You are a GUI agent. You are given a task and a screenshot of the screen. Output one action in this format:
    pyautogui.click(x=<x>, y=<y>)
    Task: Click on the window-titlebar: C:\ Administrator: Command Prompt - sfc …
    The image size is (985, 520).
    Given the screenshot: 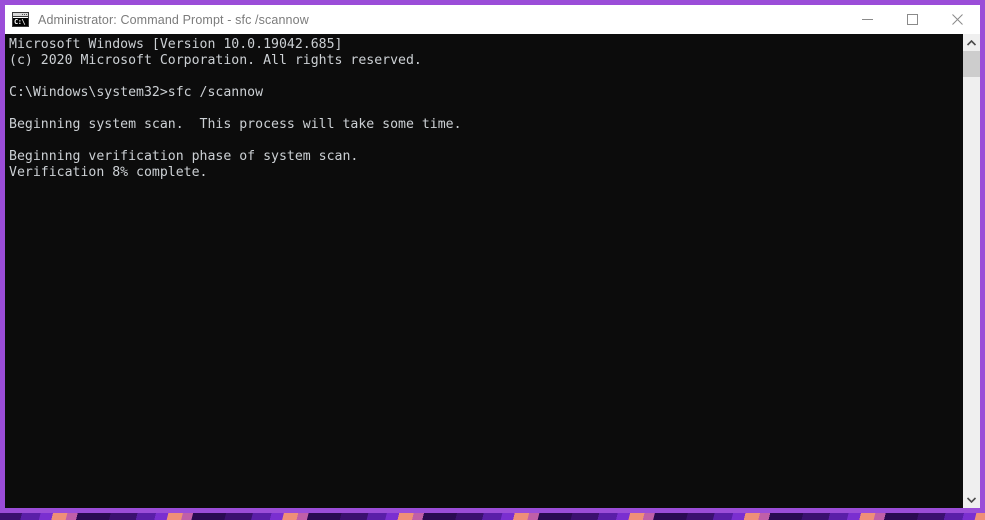 What is the action you would take?
    pyautogui.click(x=492, y=19)
    